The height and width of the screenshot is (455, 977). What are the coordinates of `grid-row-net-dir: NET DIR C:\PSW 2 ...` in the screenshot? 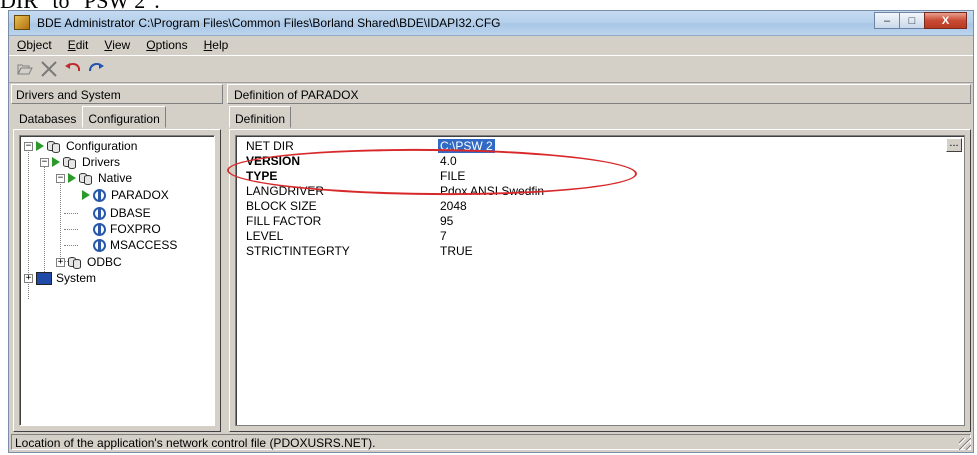 It's located at (600, 145).